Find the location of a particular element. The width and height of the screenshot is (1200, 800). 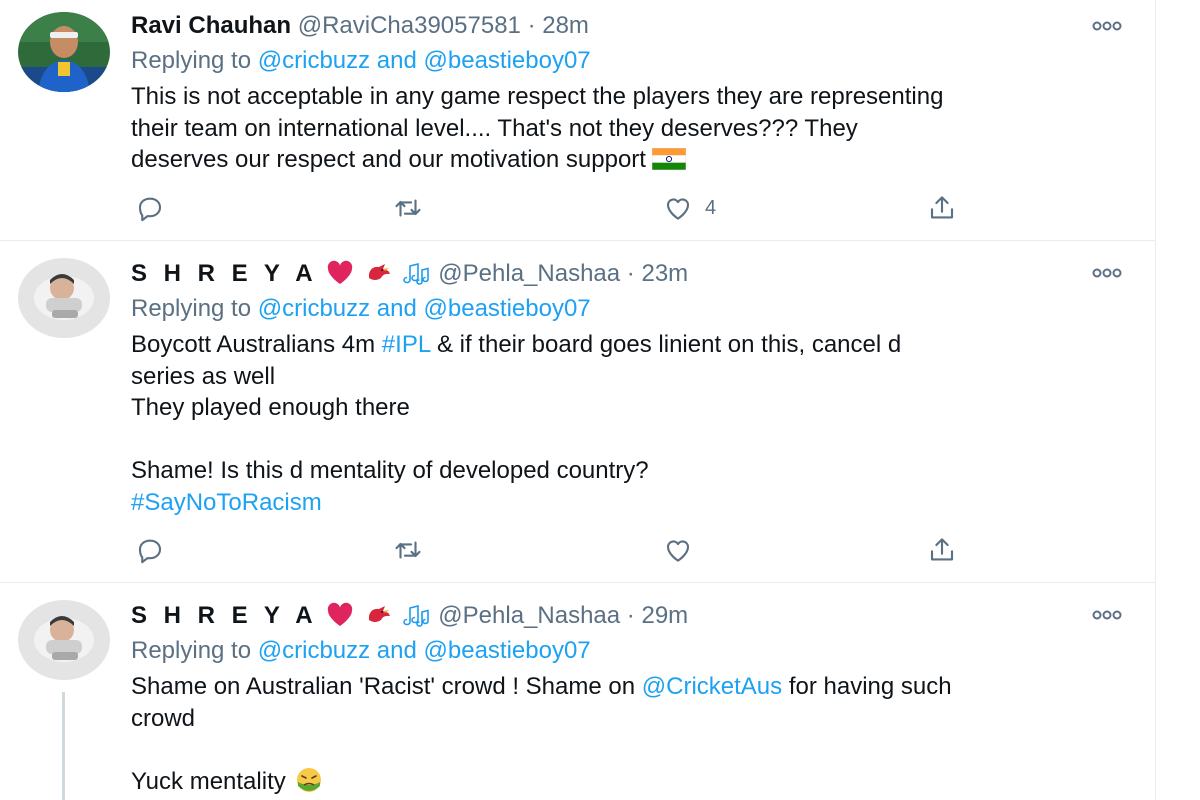

tweet-header: S H R E Y A @Pehla_Nashaa · 29m is located at coordinates (409, 616).